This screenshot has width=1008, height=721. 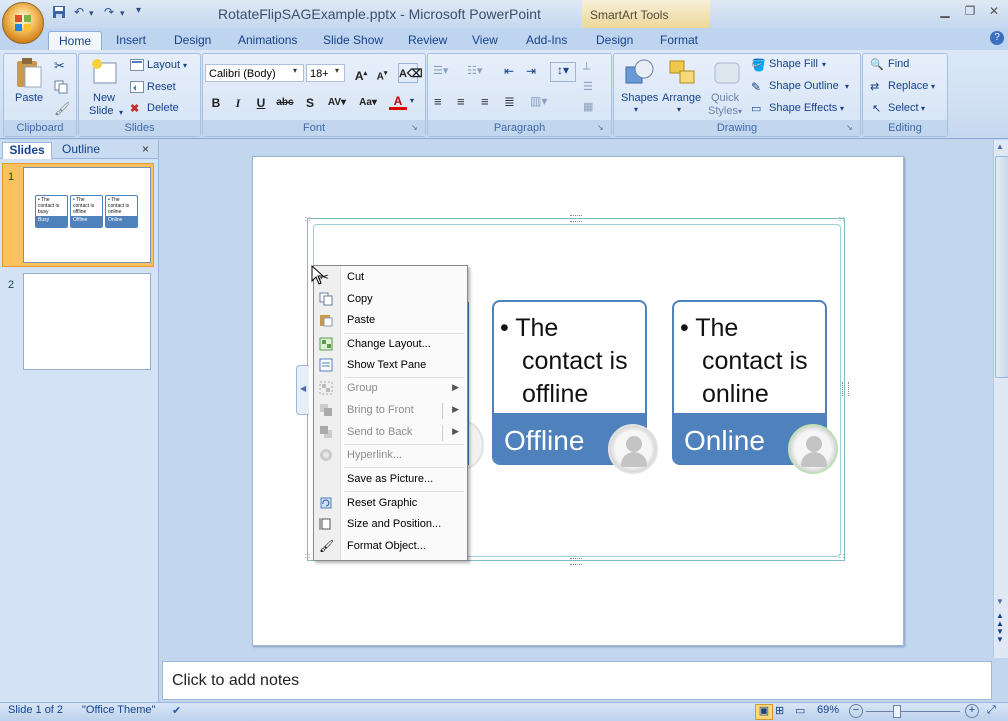 What do you see at coordinates (576, 561) in the screenshot?
I see `bottom-resize-handle` at bounding box center [576, 561].